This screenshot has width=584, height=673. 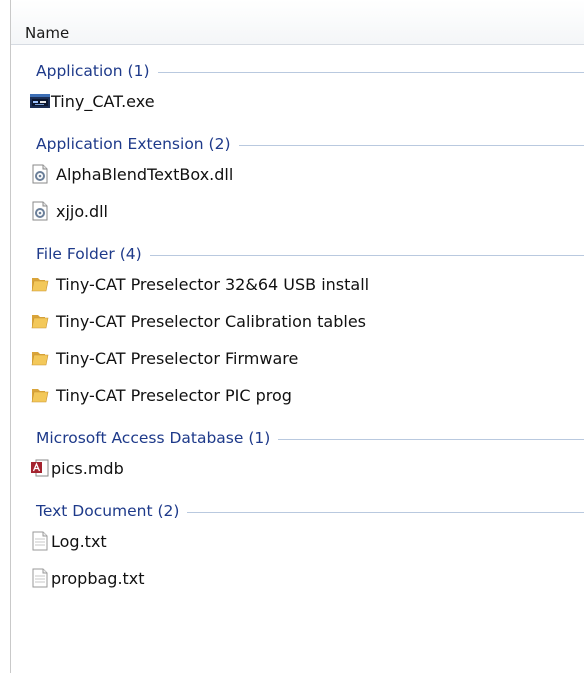 What do you see at coordinates (297, 136) in the screenshot?
I see `group-header-application-extension: Application Extension (2)` at bounding box center [297, 136].